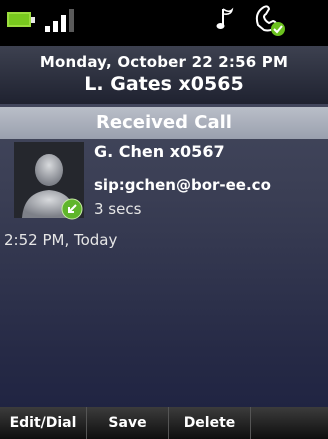 Image resolution: width=328 pixels, height=439 pixels. I want to click on status-bar, so click(164, 23).